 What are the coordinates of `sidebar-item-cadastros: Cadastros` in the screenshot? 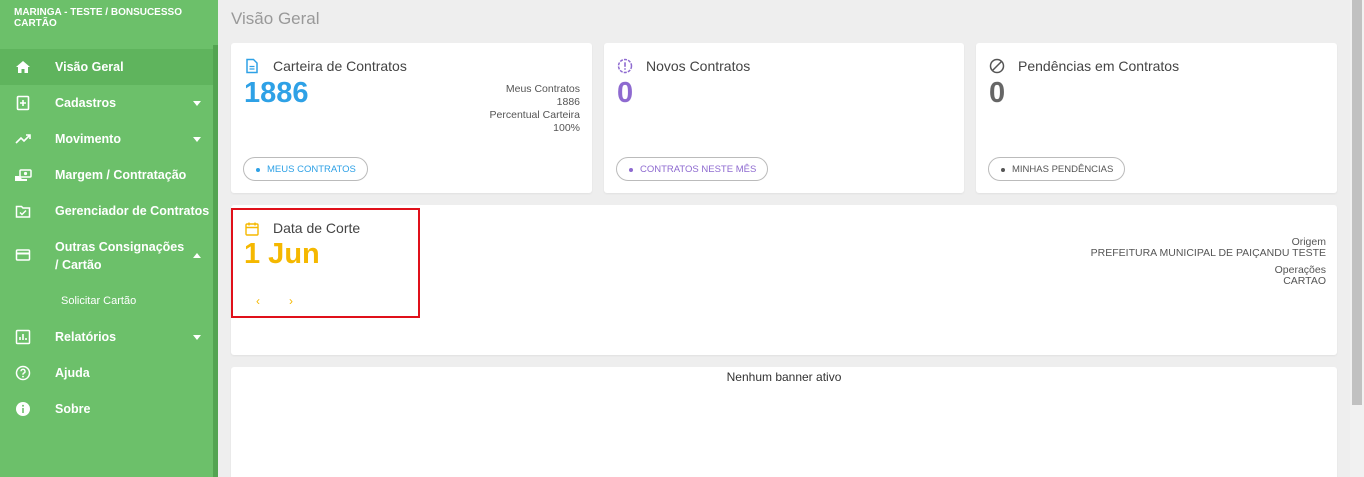 It's located at (106, 103).